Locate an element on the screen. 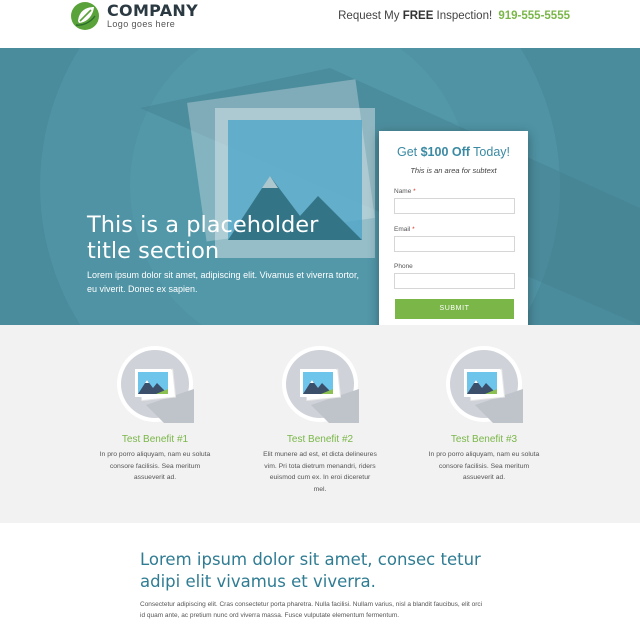  name-label: Name * is located at coordinates (405, 191).